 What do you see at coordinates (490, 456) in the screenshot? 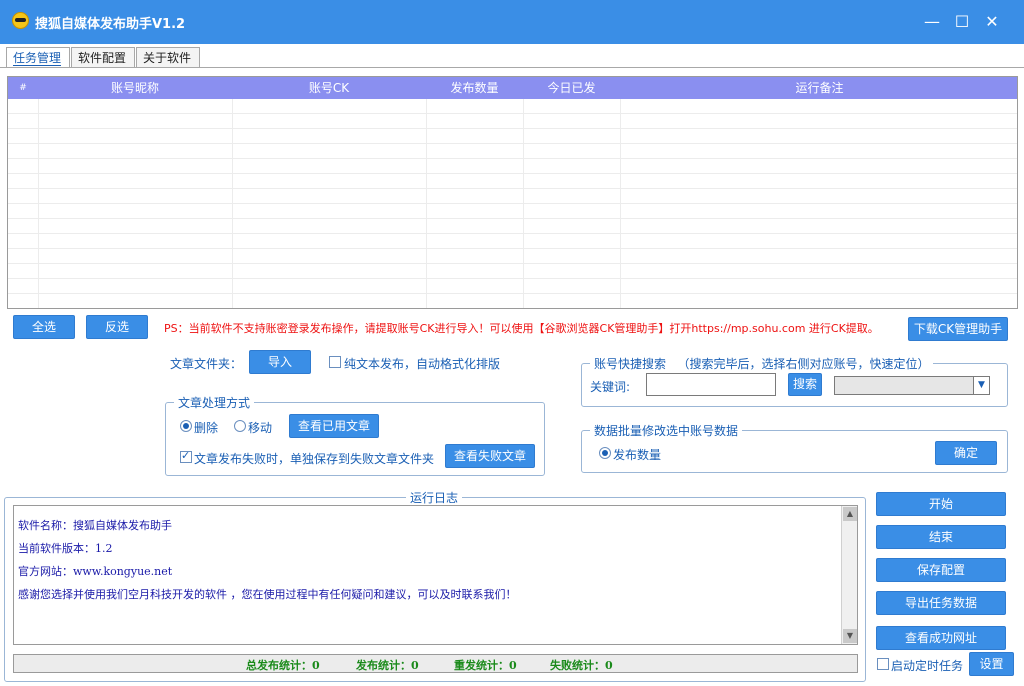
I see `view-failed-articles-button: 查看失败文章` at bounding box center [490, 456].